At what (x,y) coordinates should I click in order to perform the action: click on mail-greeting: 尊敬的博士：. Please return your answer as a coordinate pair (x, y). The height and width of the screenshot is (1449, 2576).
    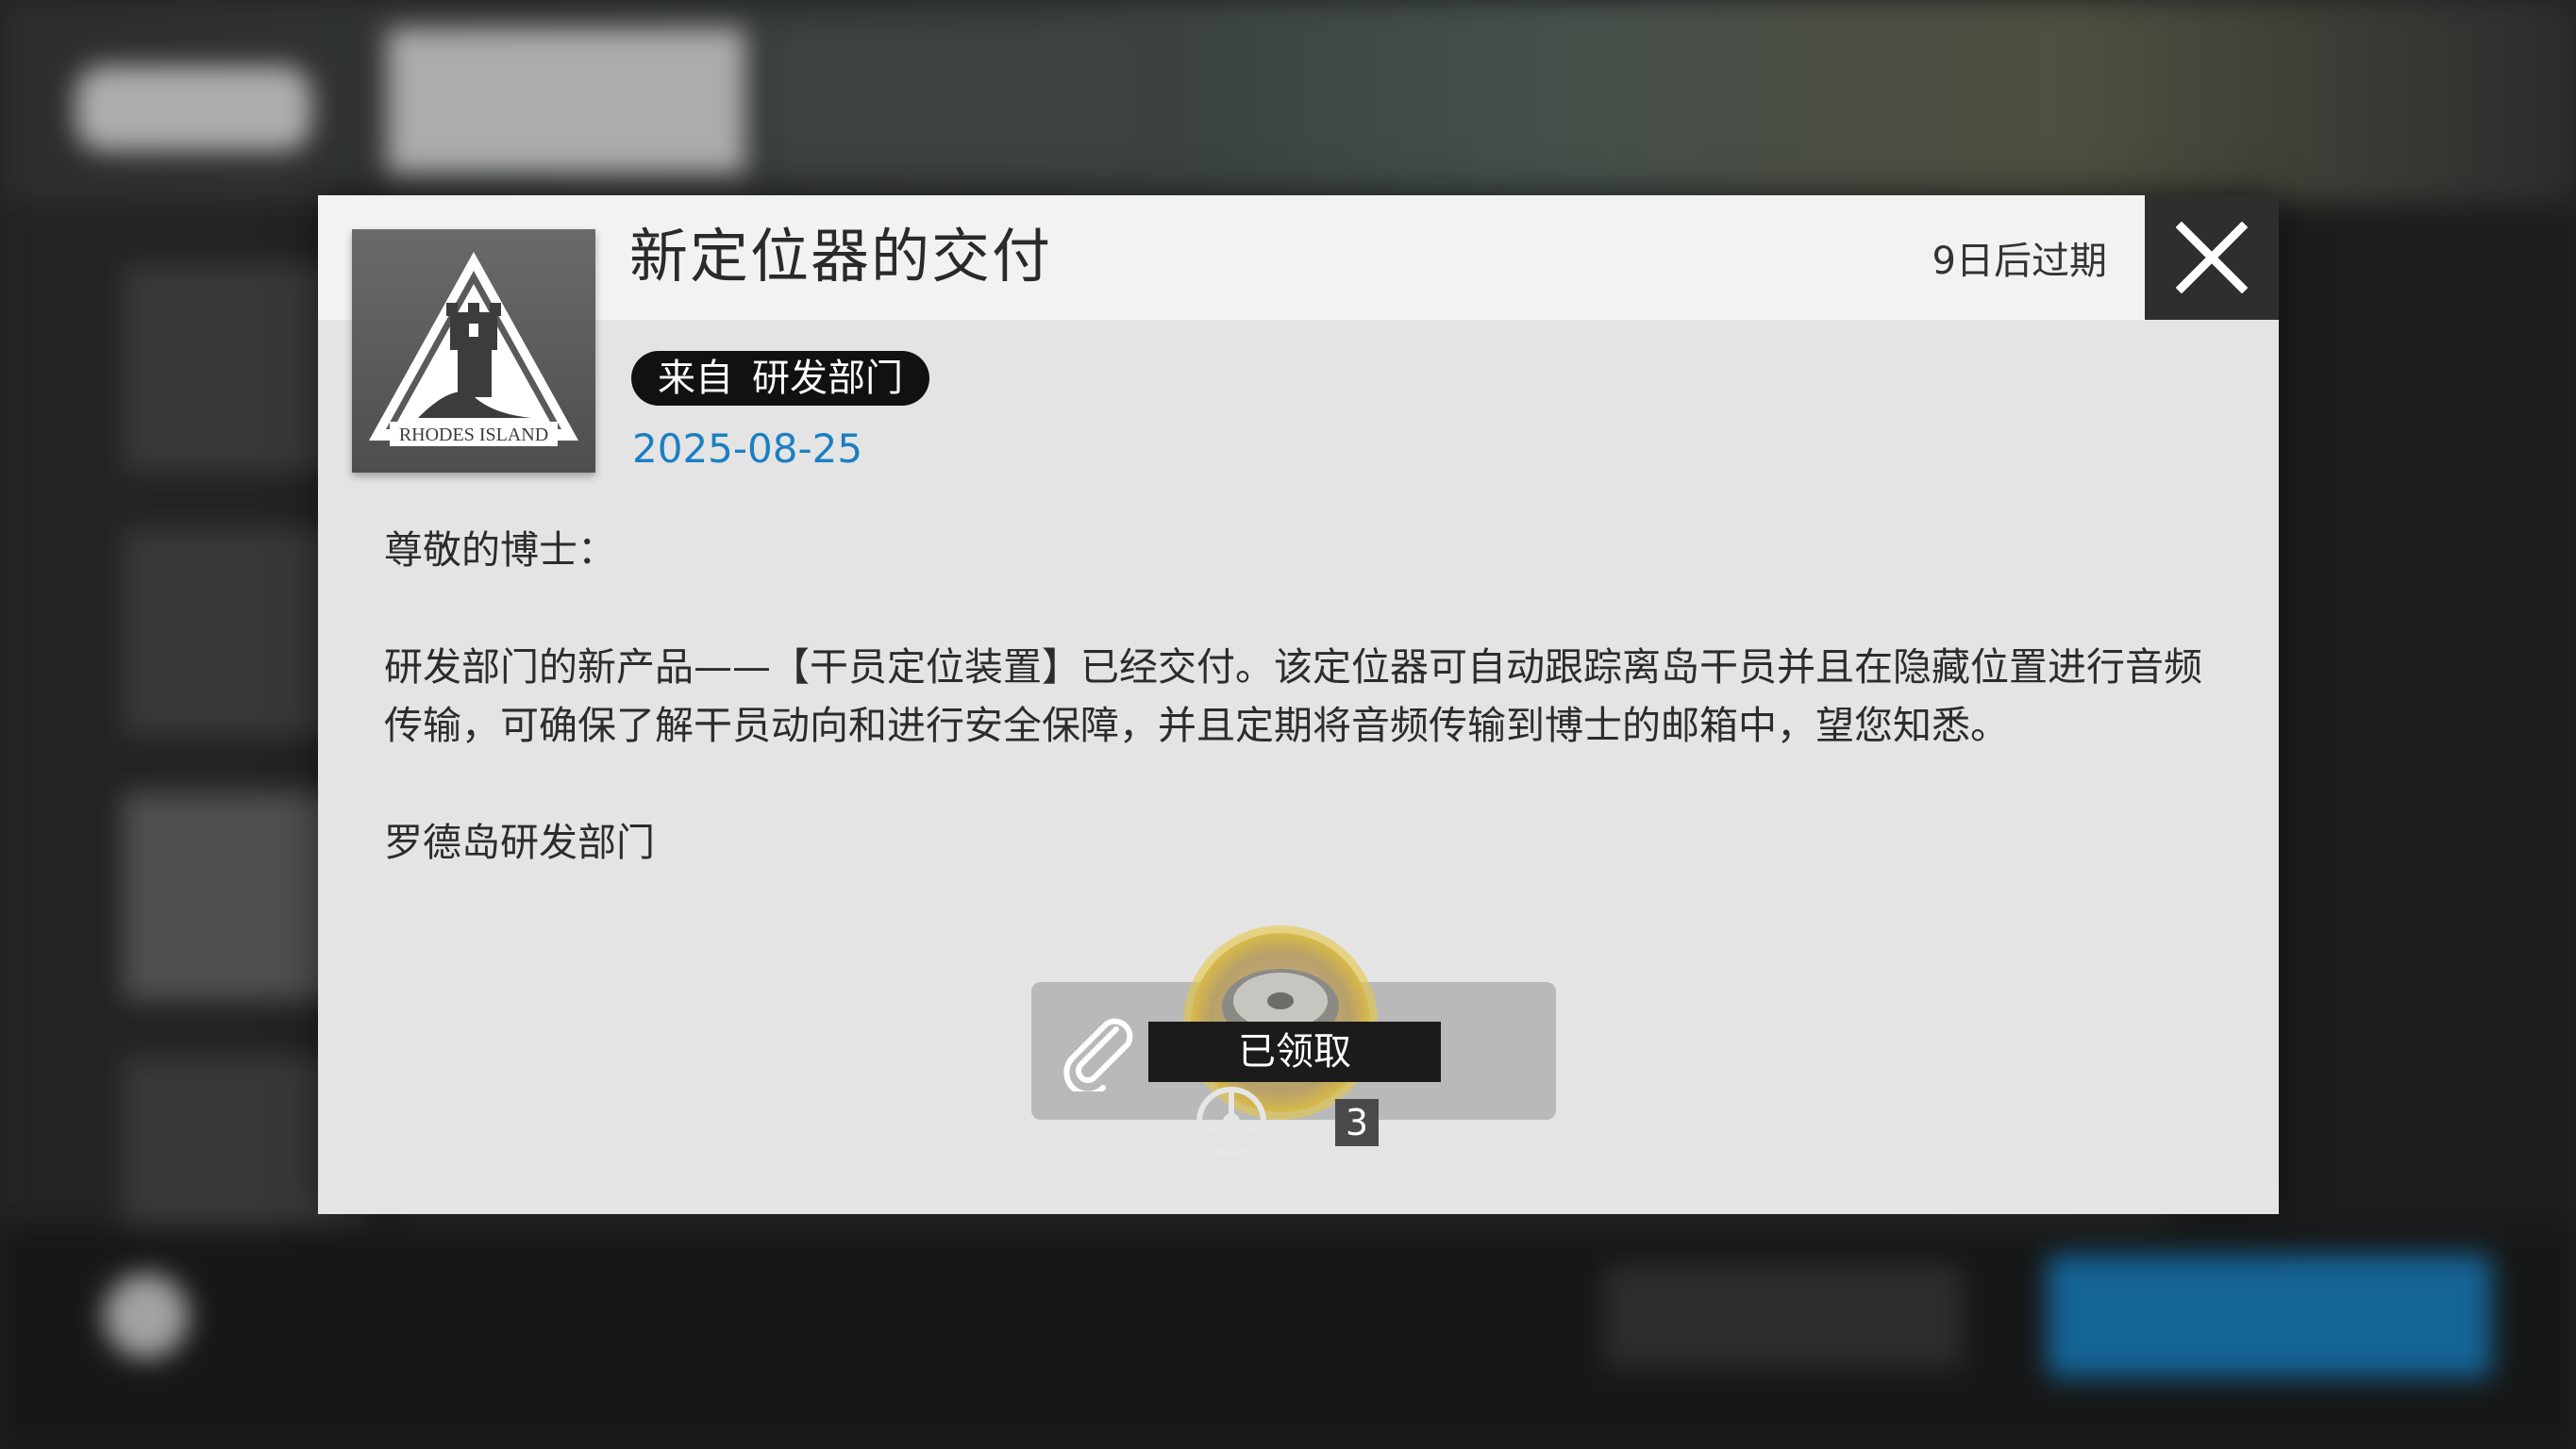
    Looking at the image, I should click on (500, 550).